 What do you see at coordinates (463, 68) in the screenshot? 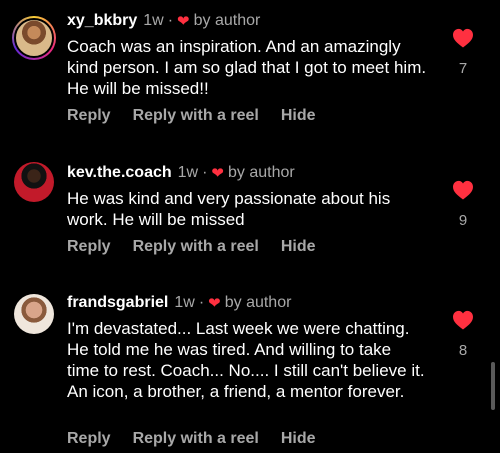
I see `like-count: 7` at bounding box center [463, 68].